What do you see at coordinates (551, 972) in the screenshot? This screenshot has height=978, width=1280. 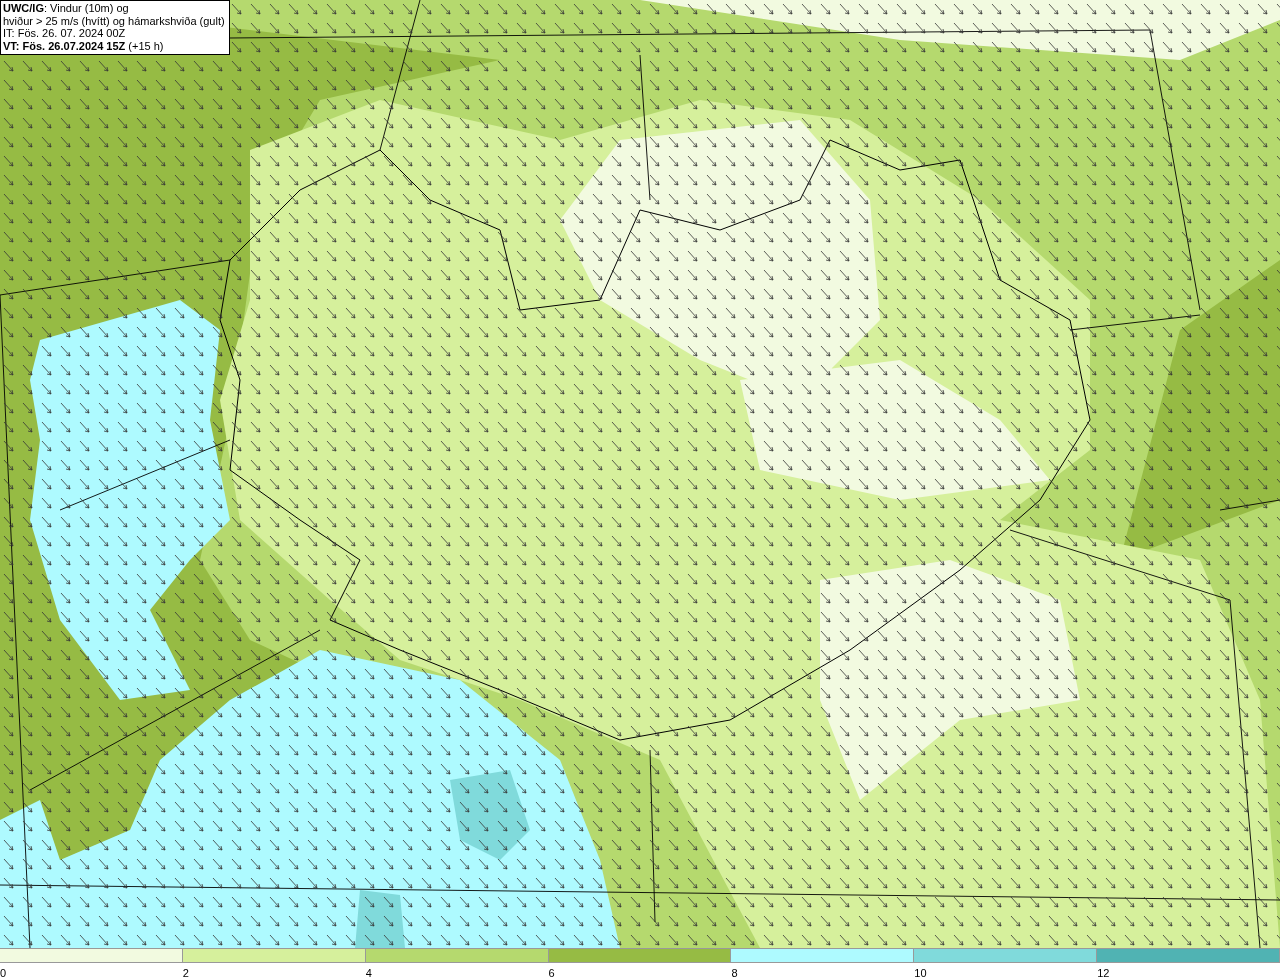 I see `scale-label: 6` at bounding box center [551, 972].